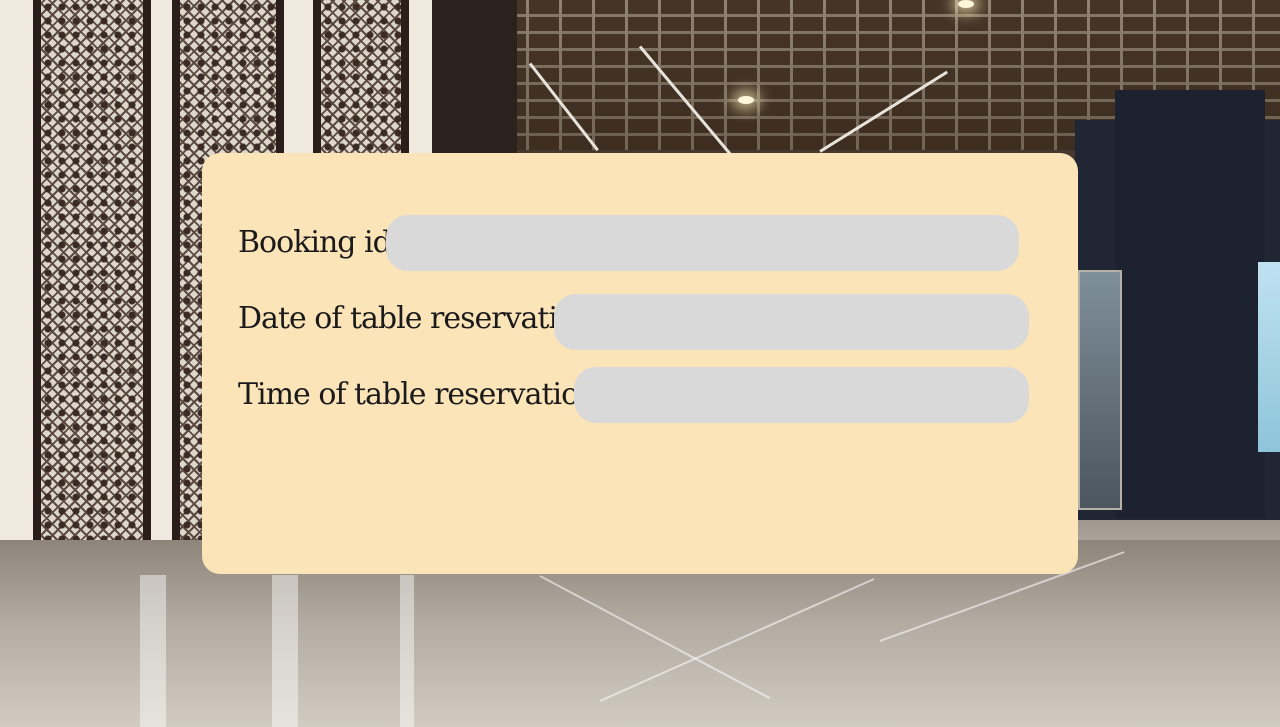 This screenshot has height=727, width=1280. I want to click on booking-id-input, so click(702, 243).